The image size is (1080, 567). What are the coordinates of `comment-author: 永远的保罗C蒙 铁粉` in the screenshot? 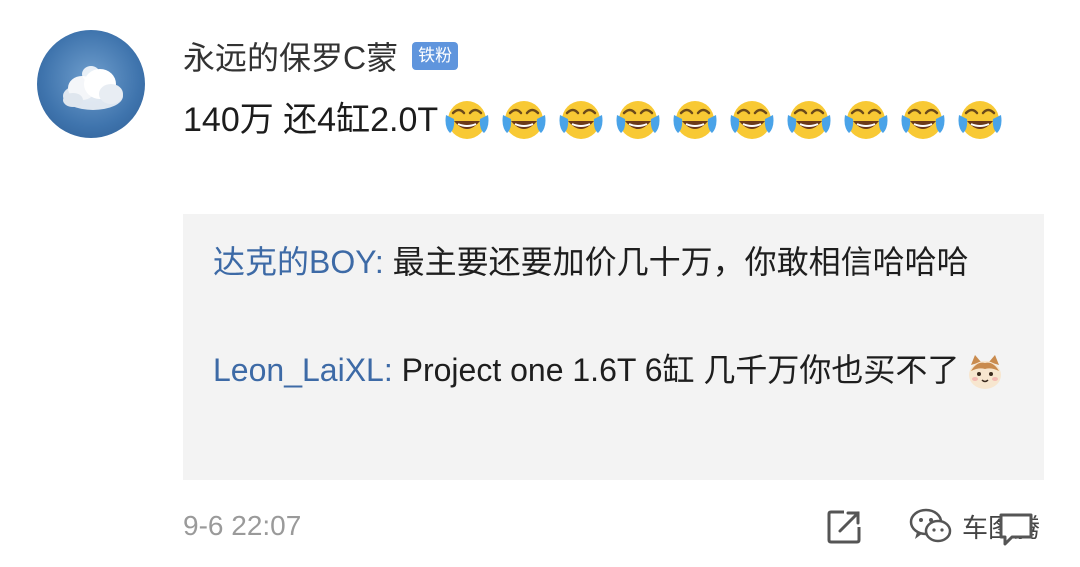 It's located at (321, 56).